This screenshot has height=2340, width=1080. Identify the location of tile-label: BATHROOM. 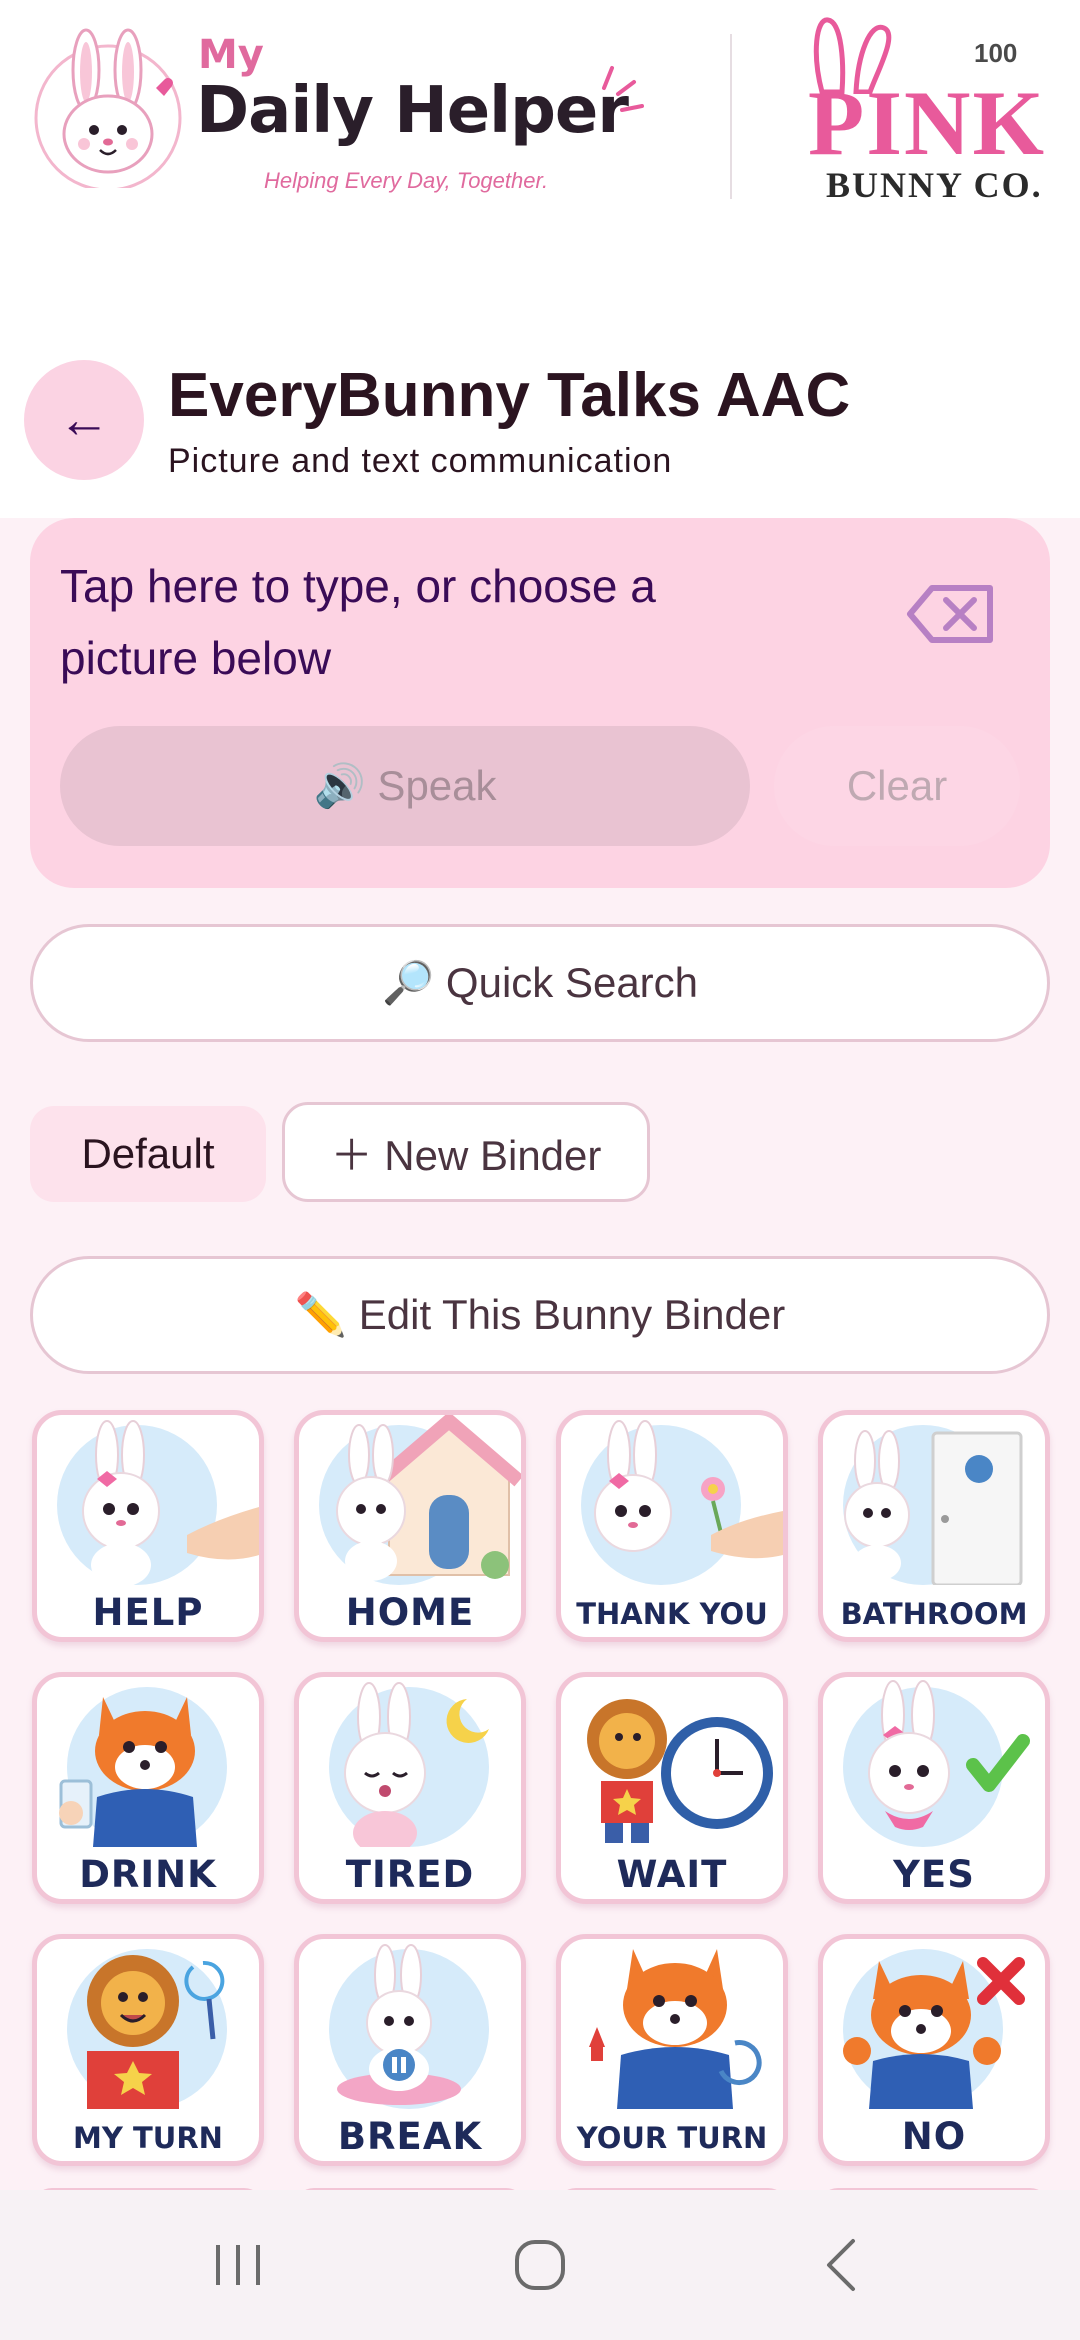
(934, 1614).